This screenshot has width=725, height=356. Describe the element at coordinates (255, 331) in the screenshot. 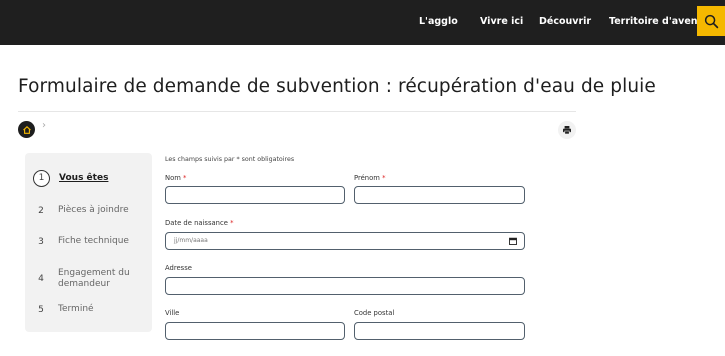

I see `ville-input` at that location.